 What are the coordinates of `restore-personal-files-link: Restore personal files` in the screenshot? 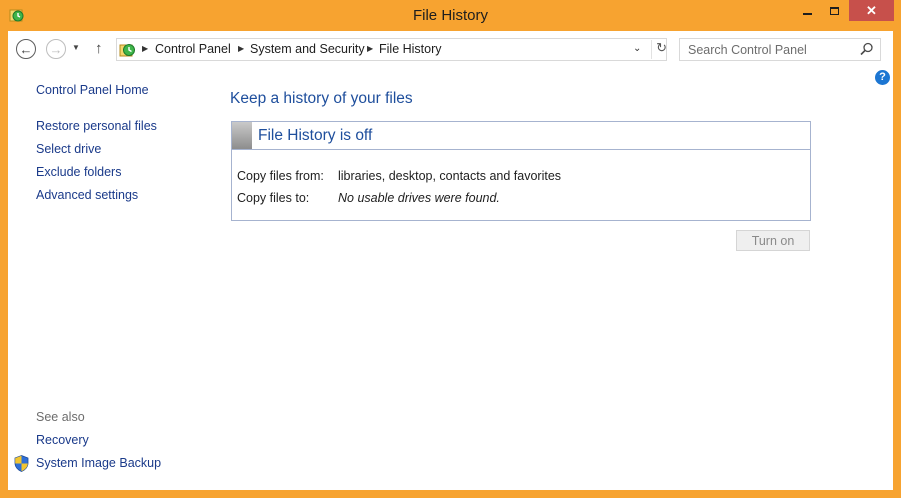 It's located at (96, 126).